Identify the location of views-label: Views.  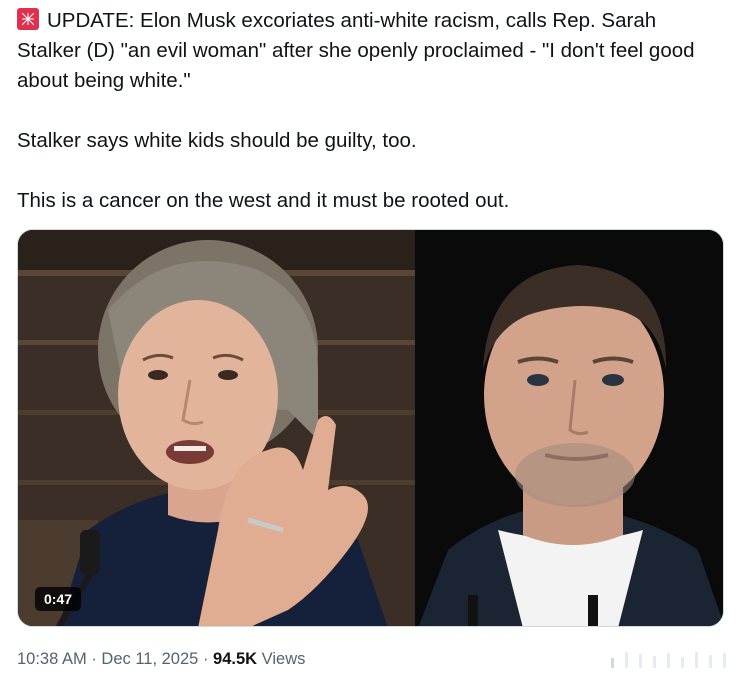
(283, 659).